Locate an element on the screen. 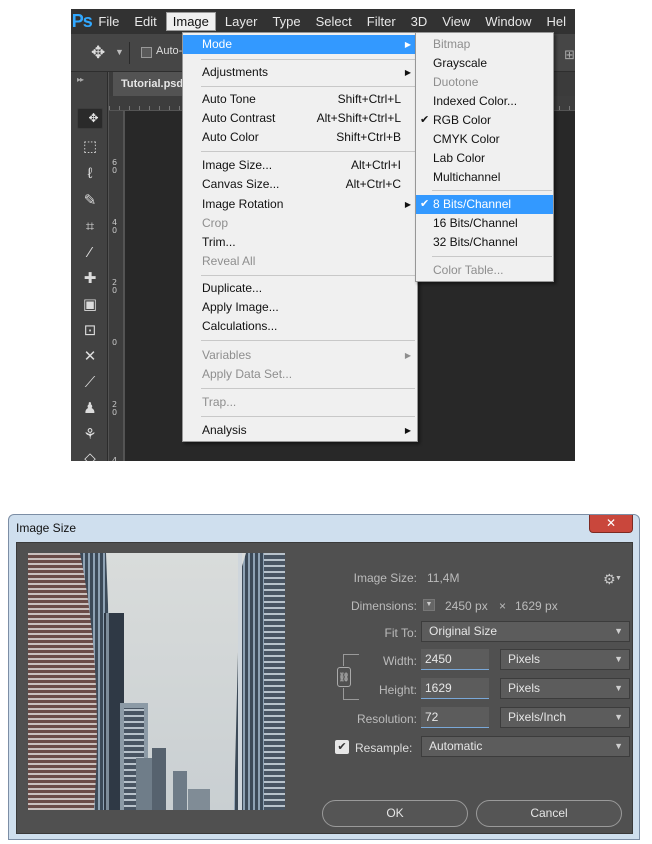  resolution-unit-select: Pixels/Inch ▼ is located at coordinates (565, 717).